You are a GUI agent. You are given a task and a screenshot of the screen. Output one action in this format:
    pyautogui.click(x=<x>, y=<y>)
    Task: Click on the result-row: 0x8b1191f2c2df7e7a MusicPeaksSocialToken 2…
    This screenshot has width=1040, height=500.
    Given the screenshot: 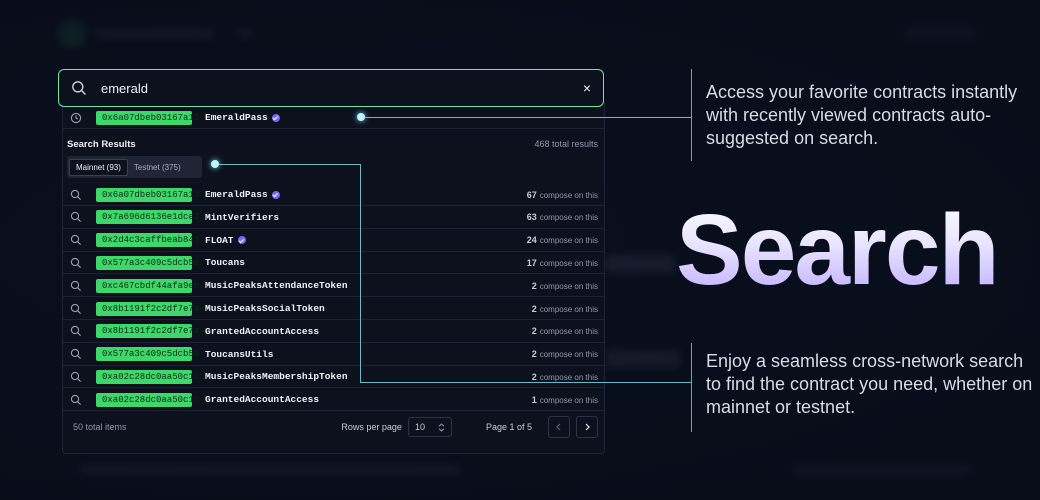 What is the action you would take?
    pyautogui.click(x=333, y=309)
    